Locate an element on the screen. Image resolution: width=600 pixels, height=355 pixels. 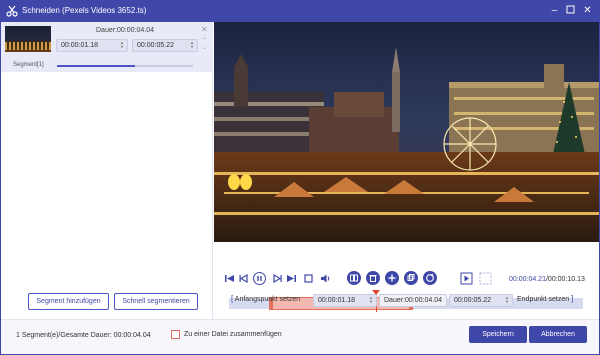
total-time: /00:00:10.13 is located at coordinates (565, 279).